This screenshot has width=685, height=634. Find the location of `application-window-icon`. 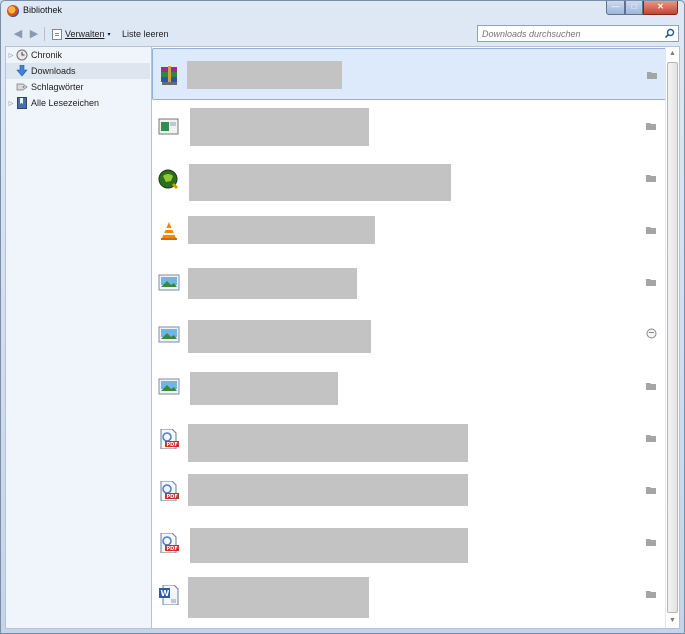

application-window-icon is located at coordinates (168, 126).